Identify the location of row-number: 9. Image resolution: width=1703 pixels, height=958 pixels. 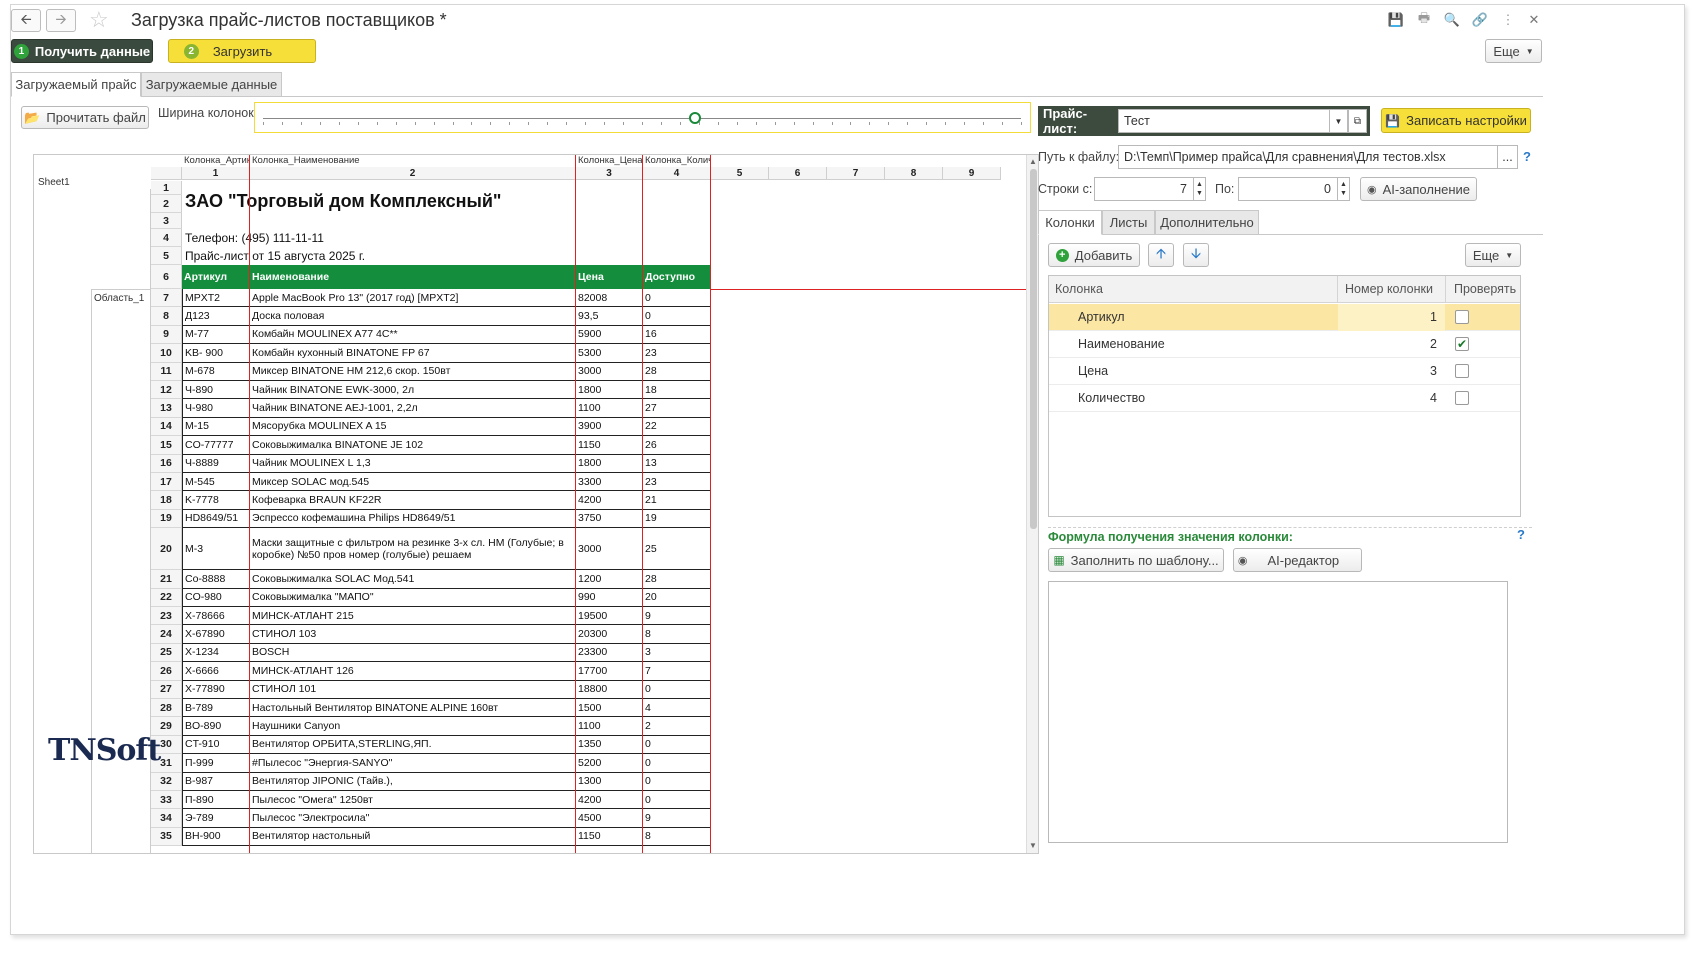
(166, 335).